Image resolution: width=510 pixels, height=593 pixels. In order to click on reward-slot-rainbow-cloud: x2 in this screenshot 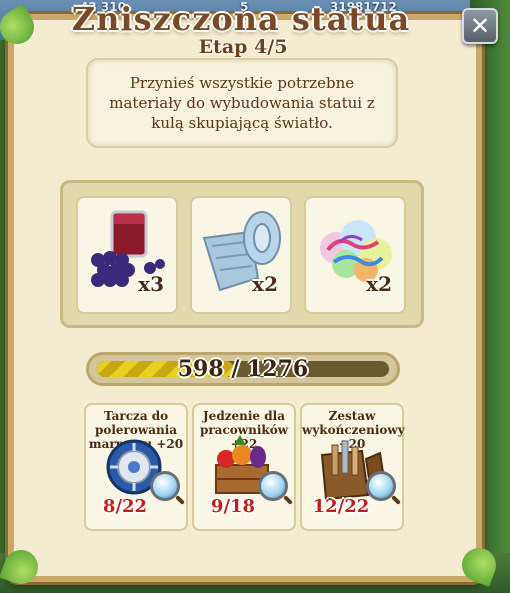, I will do `click(355, 255)`.